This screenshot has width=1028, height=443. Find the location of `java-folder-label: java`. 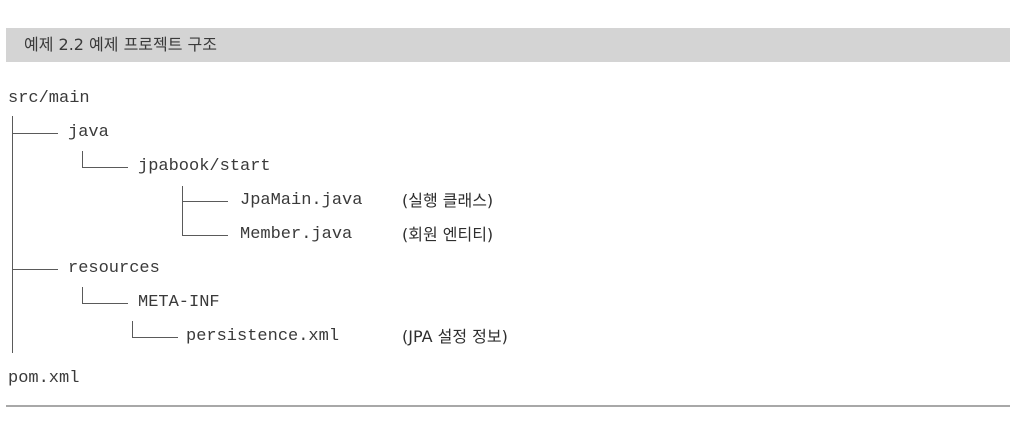

java-folder-label: java is located at coordinates (88, 132).